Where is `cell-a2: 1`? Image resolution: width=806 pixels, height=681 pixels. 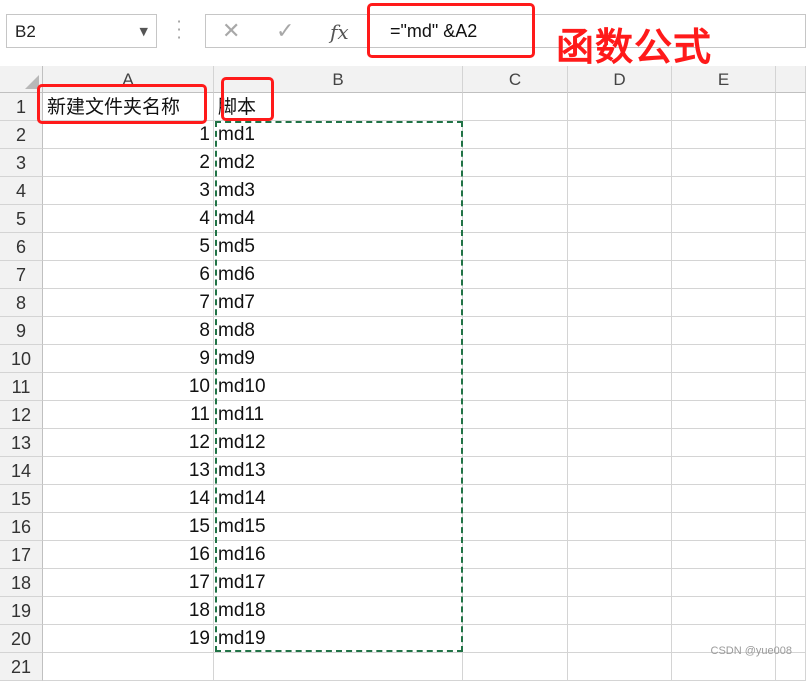
cell-a2: 1 is located at coordinates (128, 135).